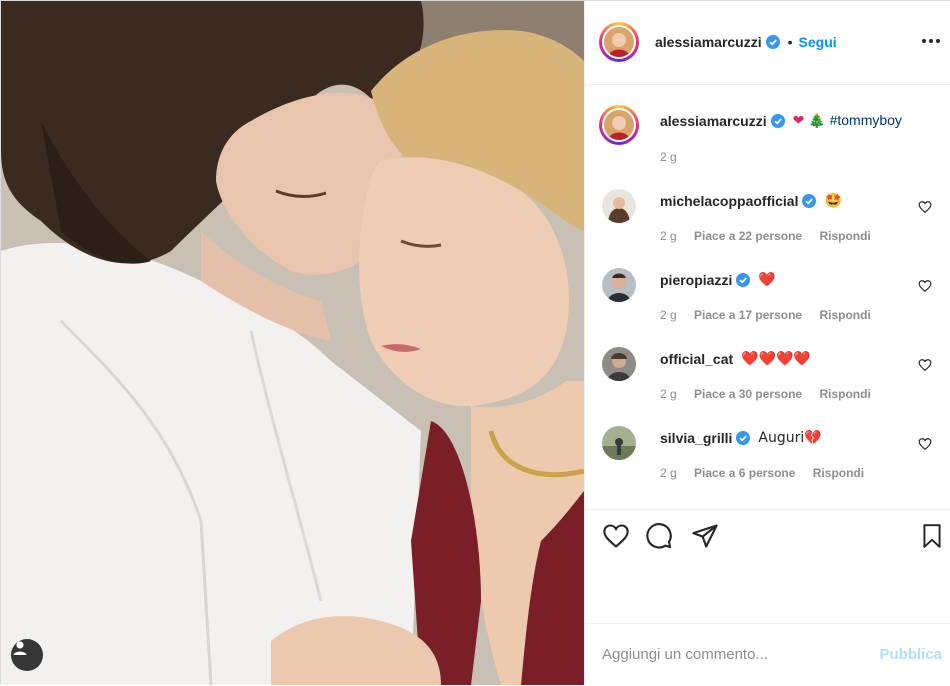  I want to click on tagged-user-button, so click(27, 655).